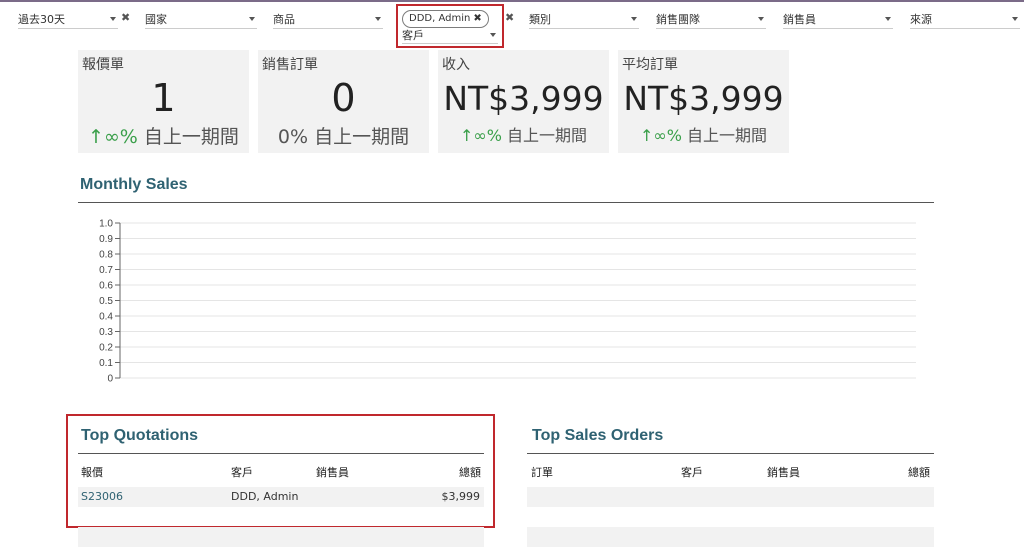  What do you see at coordinates (542, 472) in the screenshot?
I see `col-header-order: 訂單` at bounding box center [542, 472].